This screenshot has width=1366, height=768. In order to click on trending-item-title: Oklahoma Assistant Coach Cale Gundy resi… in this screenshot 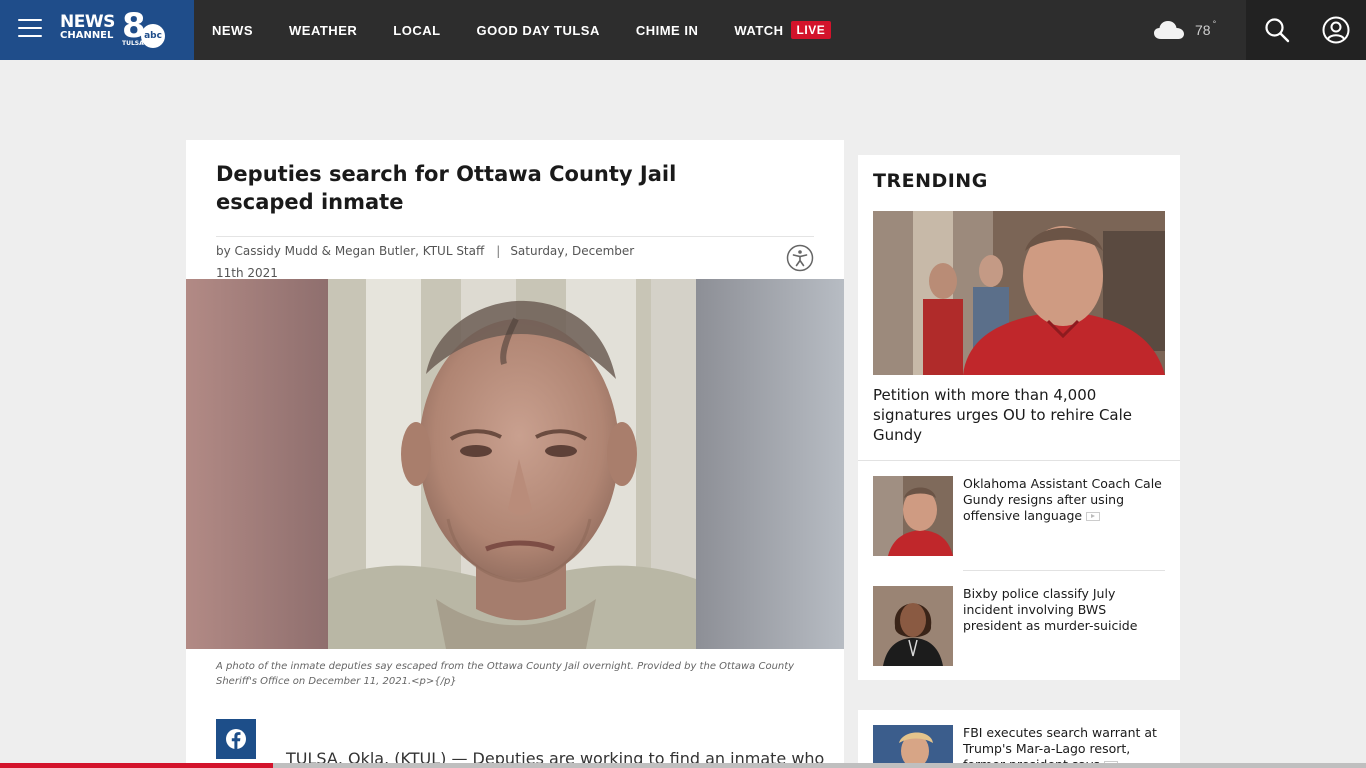, I will do `click(1062, 499)`.